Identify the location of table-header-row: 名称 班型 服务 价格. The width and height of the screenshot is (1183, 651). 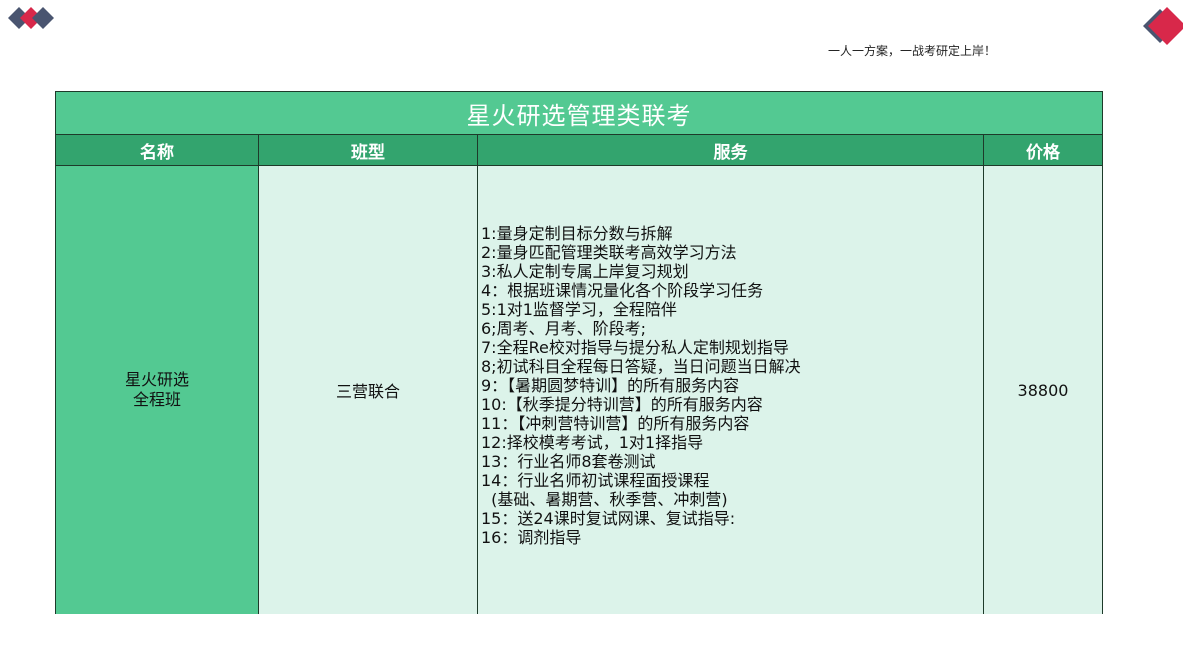
(579, 150).